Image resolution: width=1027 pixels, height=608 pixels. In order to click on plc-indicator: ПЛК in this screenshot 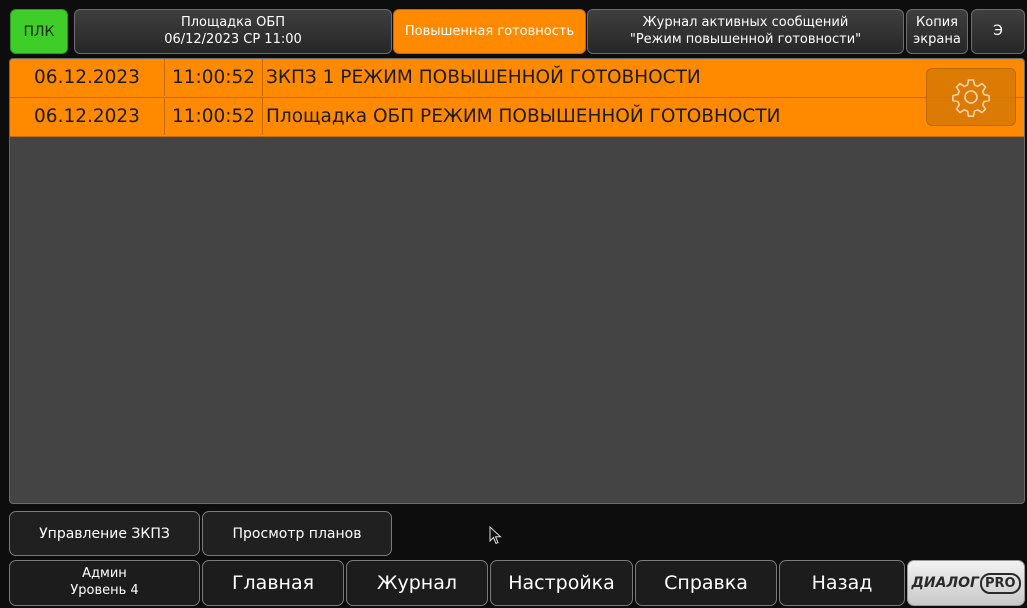, I will do `click(39, 31)`.